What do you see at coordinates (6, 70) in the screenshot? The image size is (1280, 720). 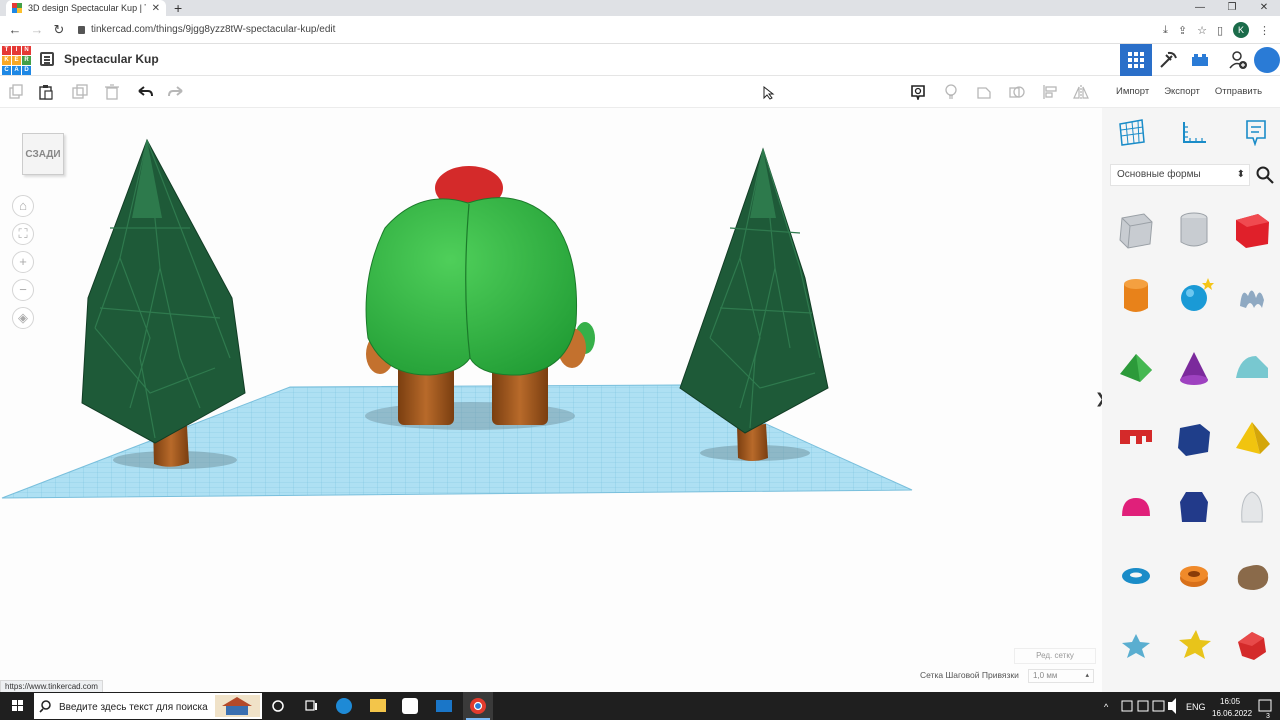 I see `logo-letter: C` at bounding box center [6, 70].